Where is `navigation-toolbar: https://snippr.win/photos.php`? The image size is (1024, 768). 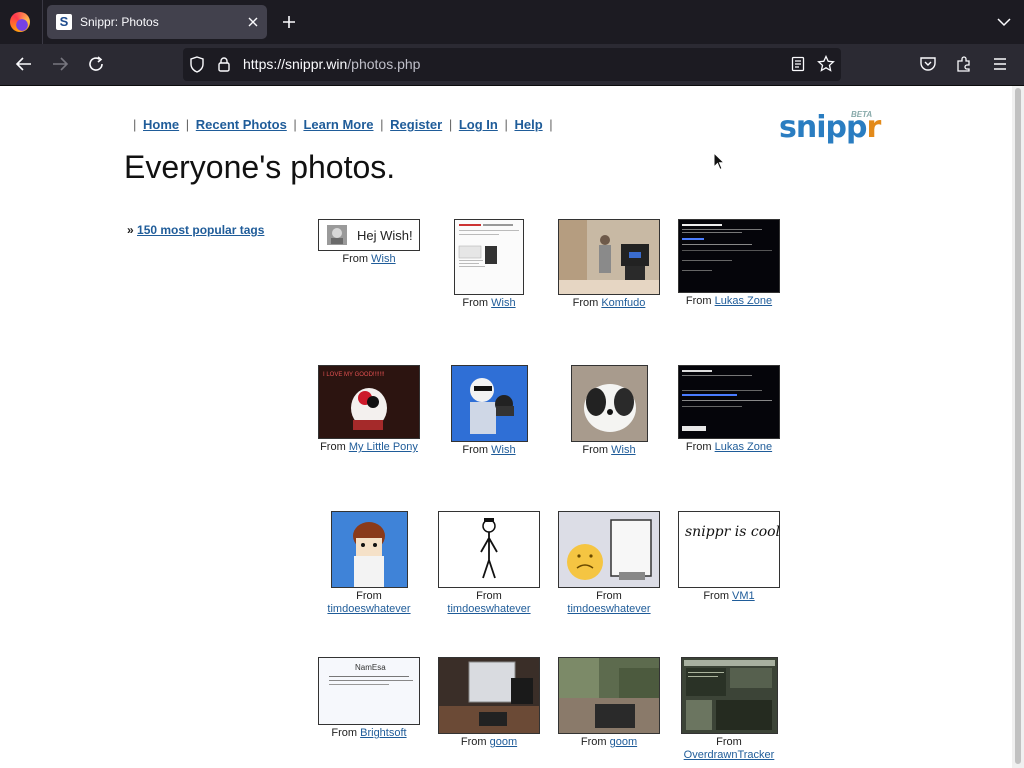 navigation-toolbar: https://snippr.win/photos.php is located at coordinates (512, 65).